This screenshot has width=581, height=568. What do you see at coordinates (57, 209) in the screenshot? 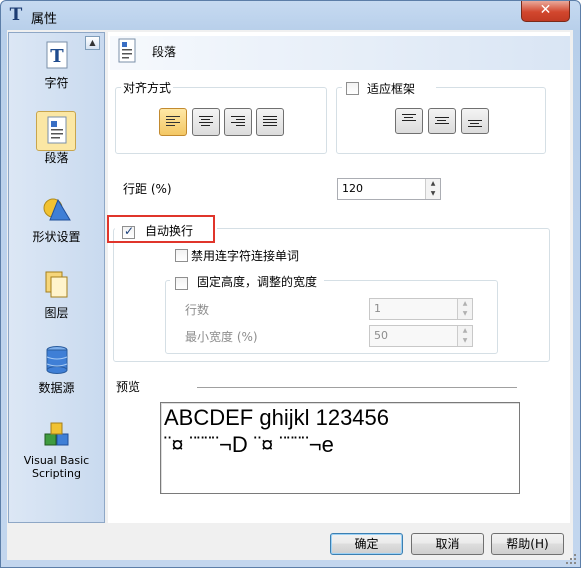
I see `shape-settings-icon` at bounding box center [57, 209].